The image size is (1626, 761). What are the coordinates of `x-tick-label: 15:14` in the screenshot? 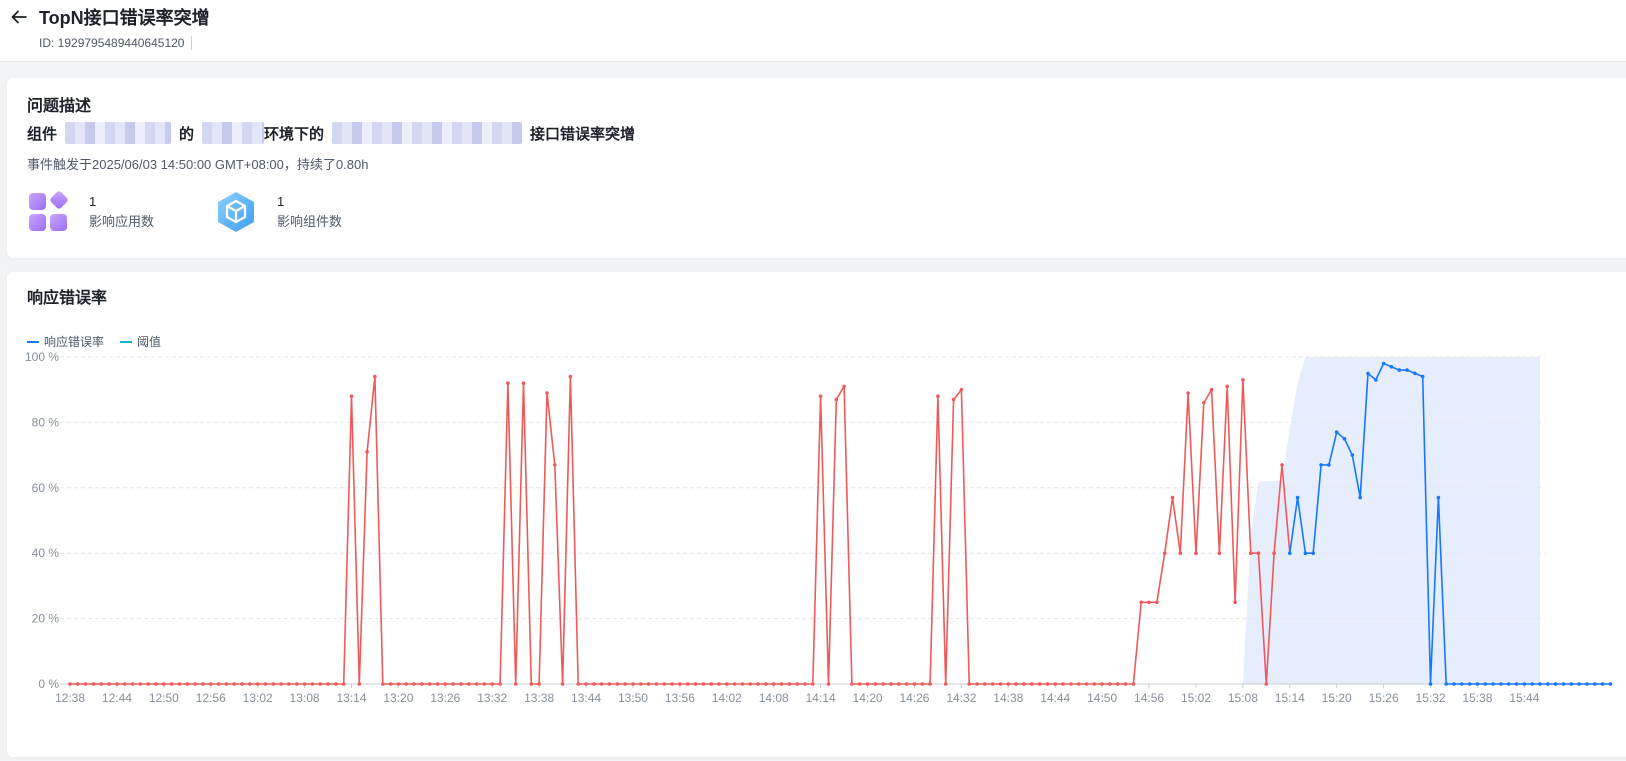 It's located at (1290, 698).